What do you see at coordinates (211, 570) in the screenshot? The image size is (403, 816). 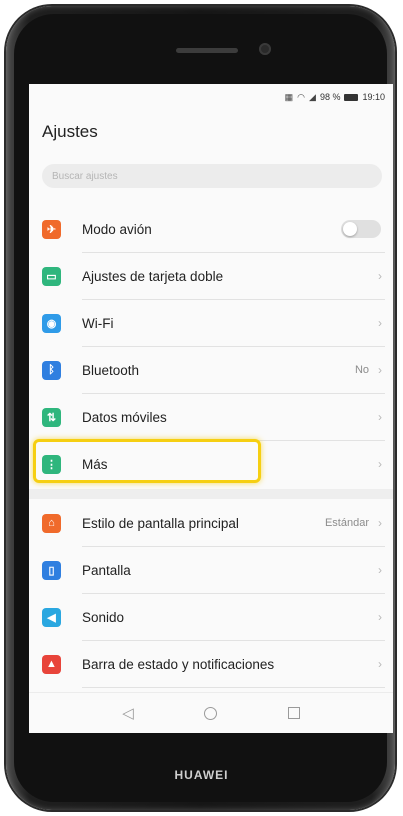 I see `settings-item-display: ▯ Pantalla ›` at bounding box center [211, 570].